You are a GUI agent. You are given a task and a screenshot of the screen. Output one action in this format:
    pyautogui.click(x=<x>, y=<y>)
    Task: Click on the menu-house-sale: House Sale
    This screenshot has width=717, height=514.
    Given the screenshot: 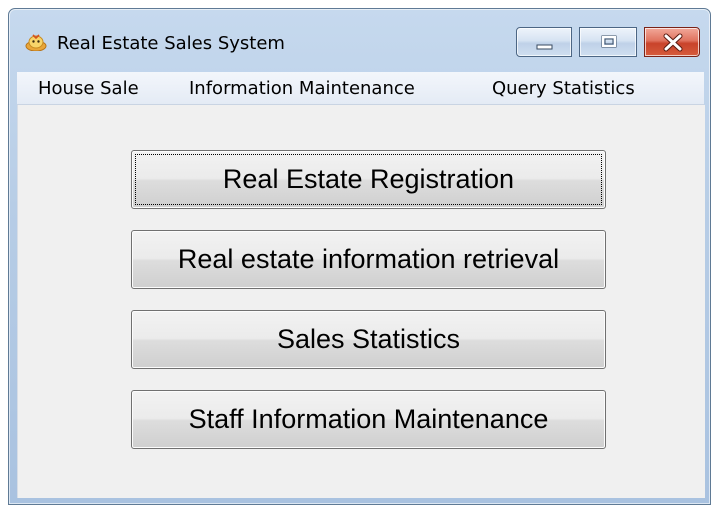 What is the action you would take?
    pyautogui.click(x=88, y=88)
    